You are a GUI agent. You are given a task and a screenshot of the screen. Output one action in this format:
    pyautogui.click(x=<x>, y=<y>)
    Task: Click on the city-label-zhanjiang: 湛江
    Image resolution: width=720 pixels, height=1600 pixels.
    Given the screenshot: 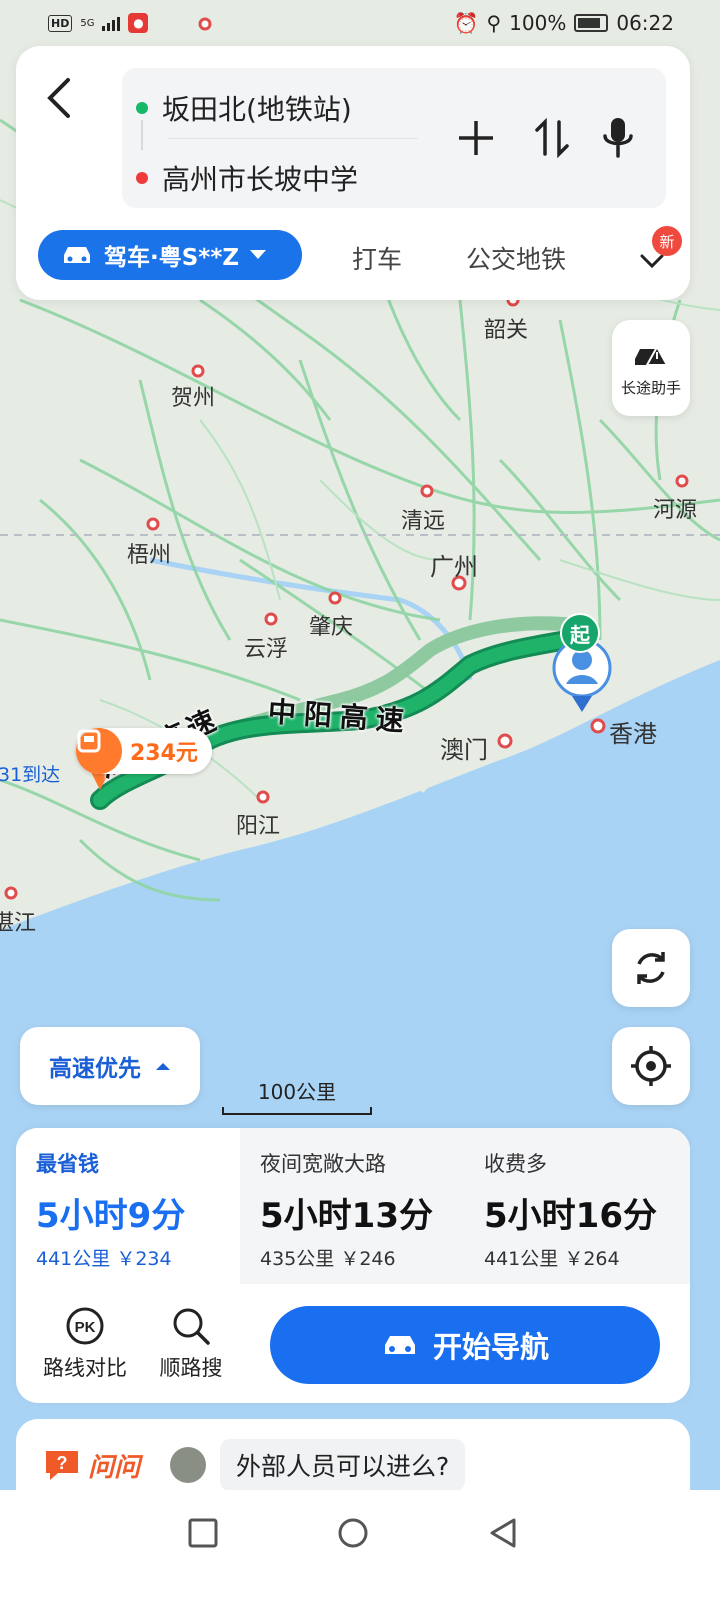 What is the action you would take?
    pyautogui.click(x=18, y=923)
    